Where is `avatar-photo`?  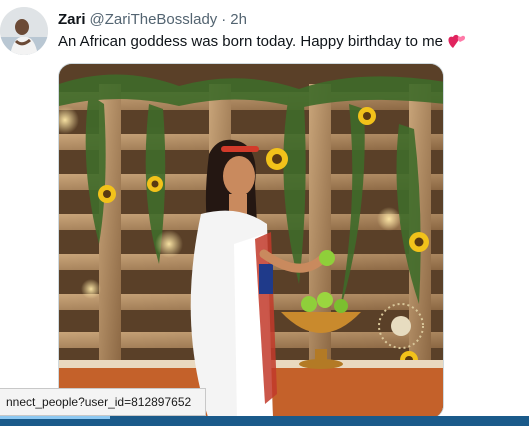
avatar-photo is located at coordinates (24, 31).